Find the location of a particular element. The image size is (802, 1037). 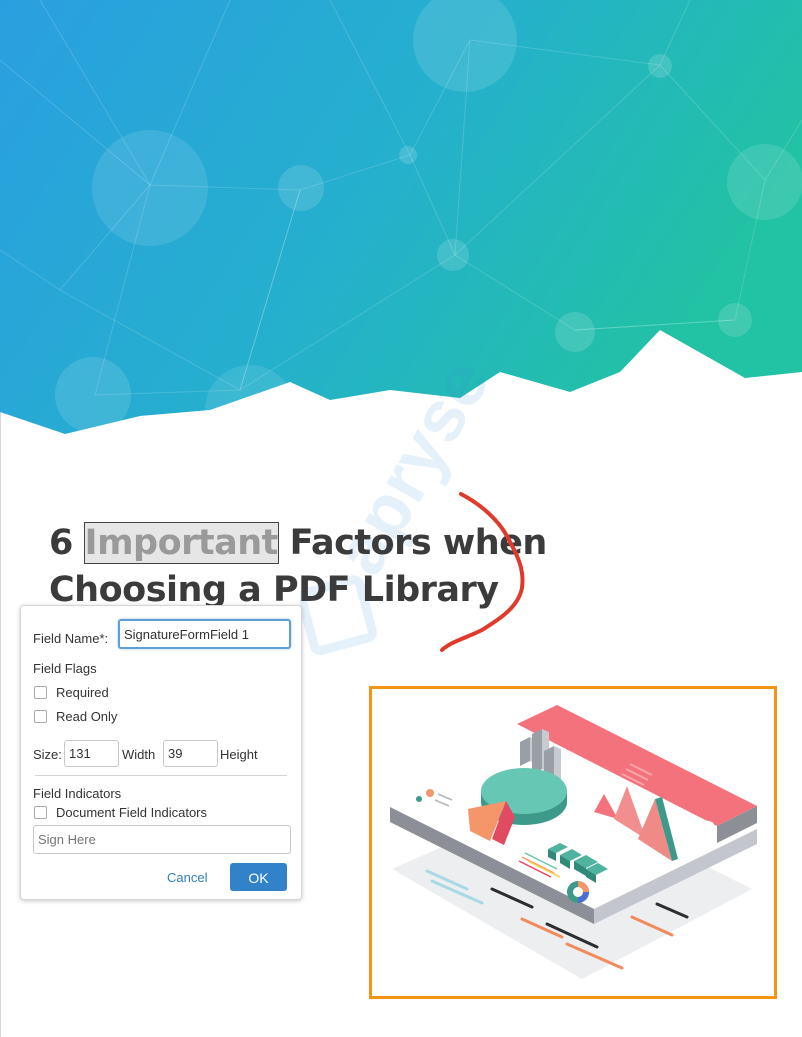

document-indicators-checkbox is located at coordinates (40, 812).